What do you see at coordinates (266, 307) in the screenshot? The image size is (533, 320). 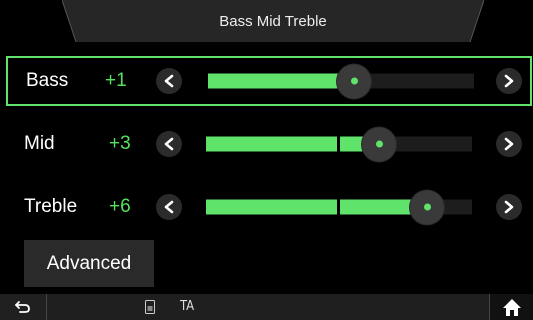 I see `bottom-bar: TA` at bounding box center [266, 307].